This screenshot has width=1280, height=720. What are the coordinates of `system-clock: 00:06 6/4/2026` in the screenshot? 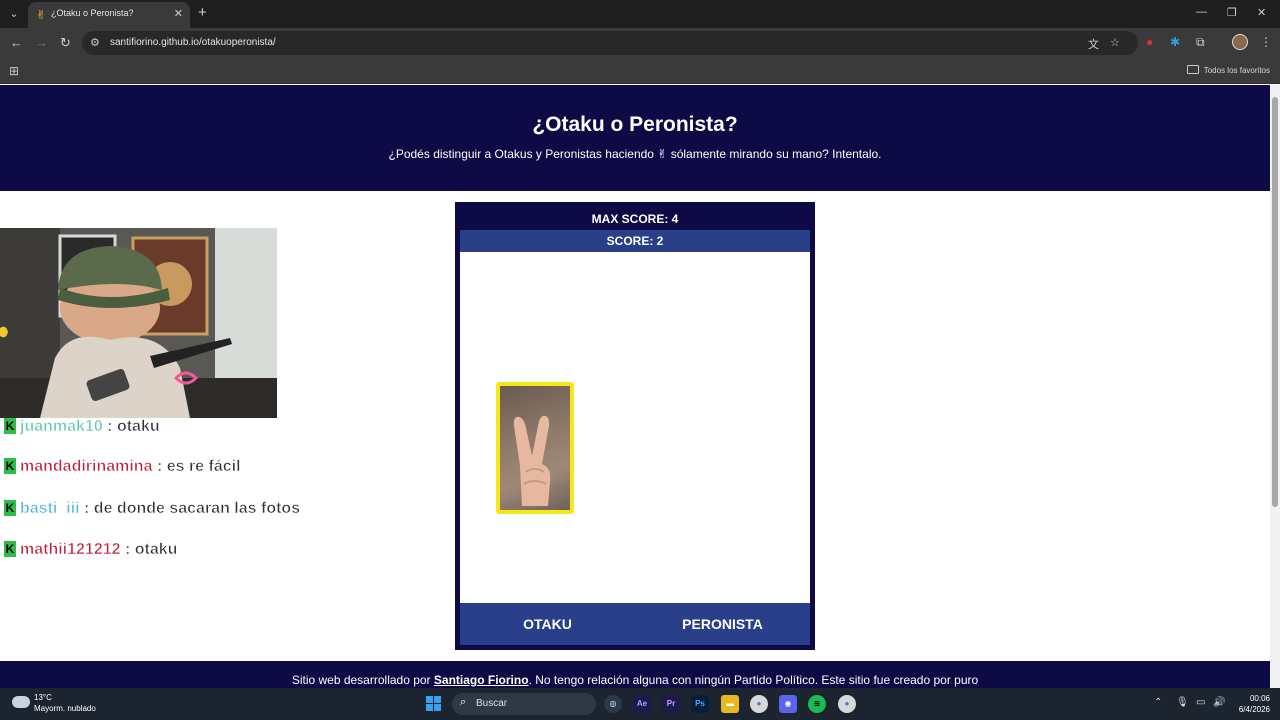 It's located at (1254, 704).